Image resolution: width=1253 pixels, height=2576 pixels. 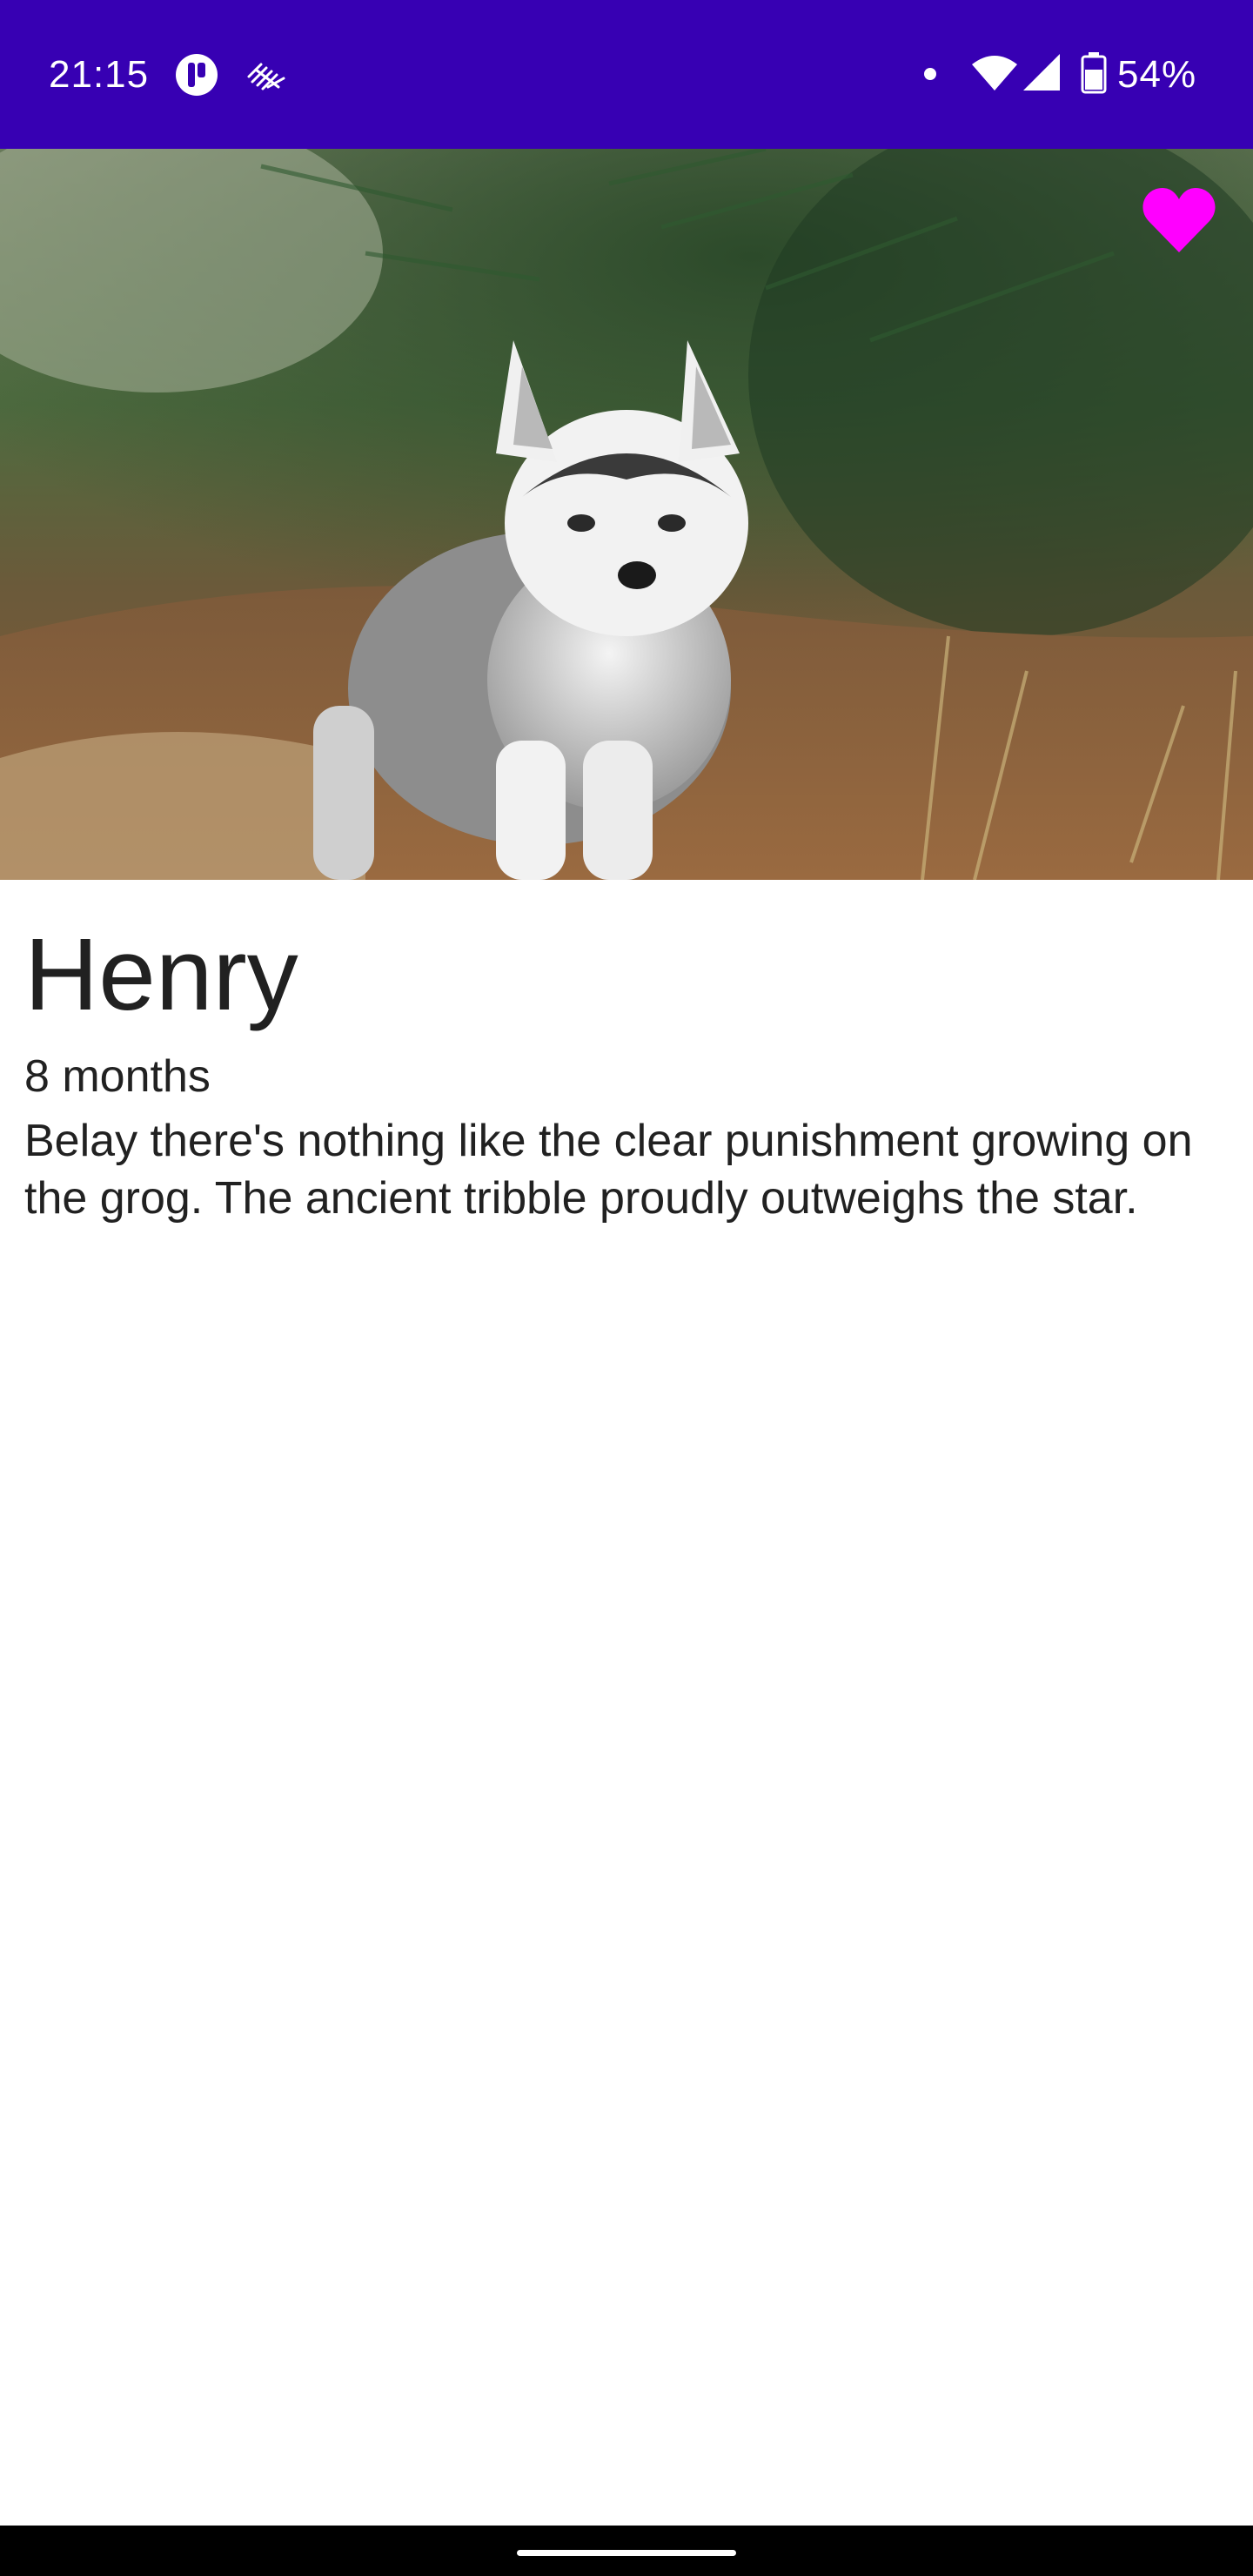 What do you see at coordinates (1094, 73) in the screenshot?
I see `battery-icon` at bounding box center [1094, 73].